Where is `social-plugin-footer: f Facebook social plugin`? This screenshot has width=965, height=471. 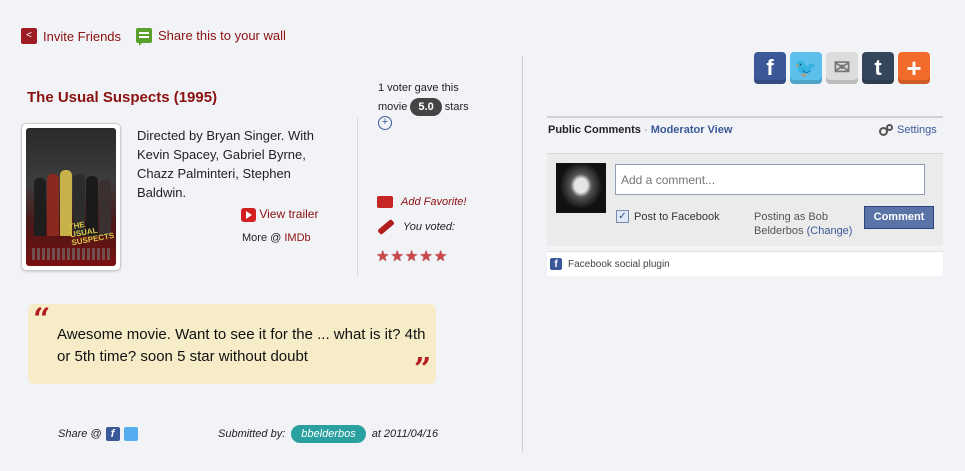
social-plugin-footer: f Facebook social plugin is located at coordinates (745, 263).